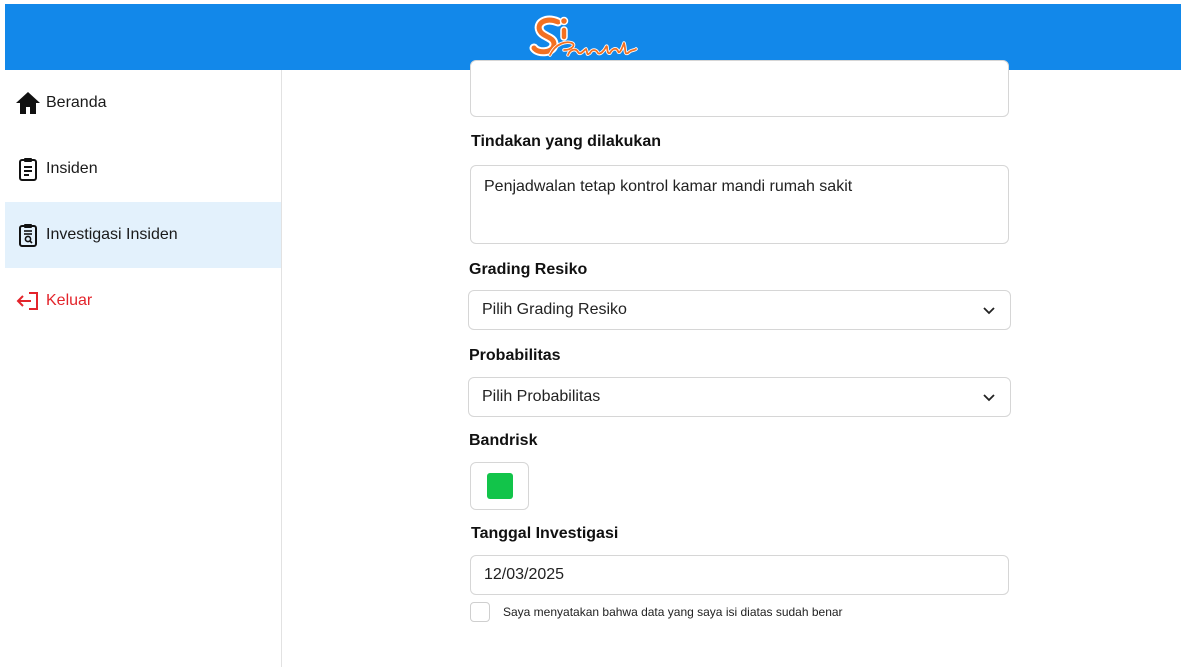  Describe the element at coordinates (28, 169) in the screenshot. I see `clipboard-list-icon` at that location.